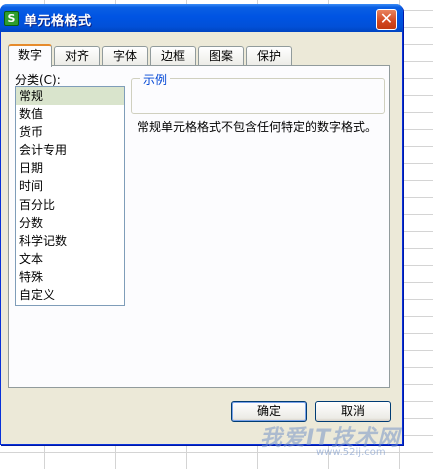  Describe the element at coordinates (70, 241) in the screenshot. I see `category-item-scientific: 科学记数` at that location.